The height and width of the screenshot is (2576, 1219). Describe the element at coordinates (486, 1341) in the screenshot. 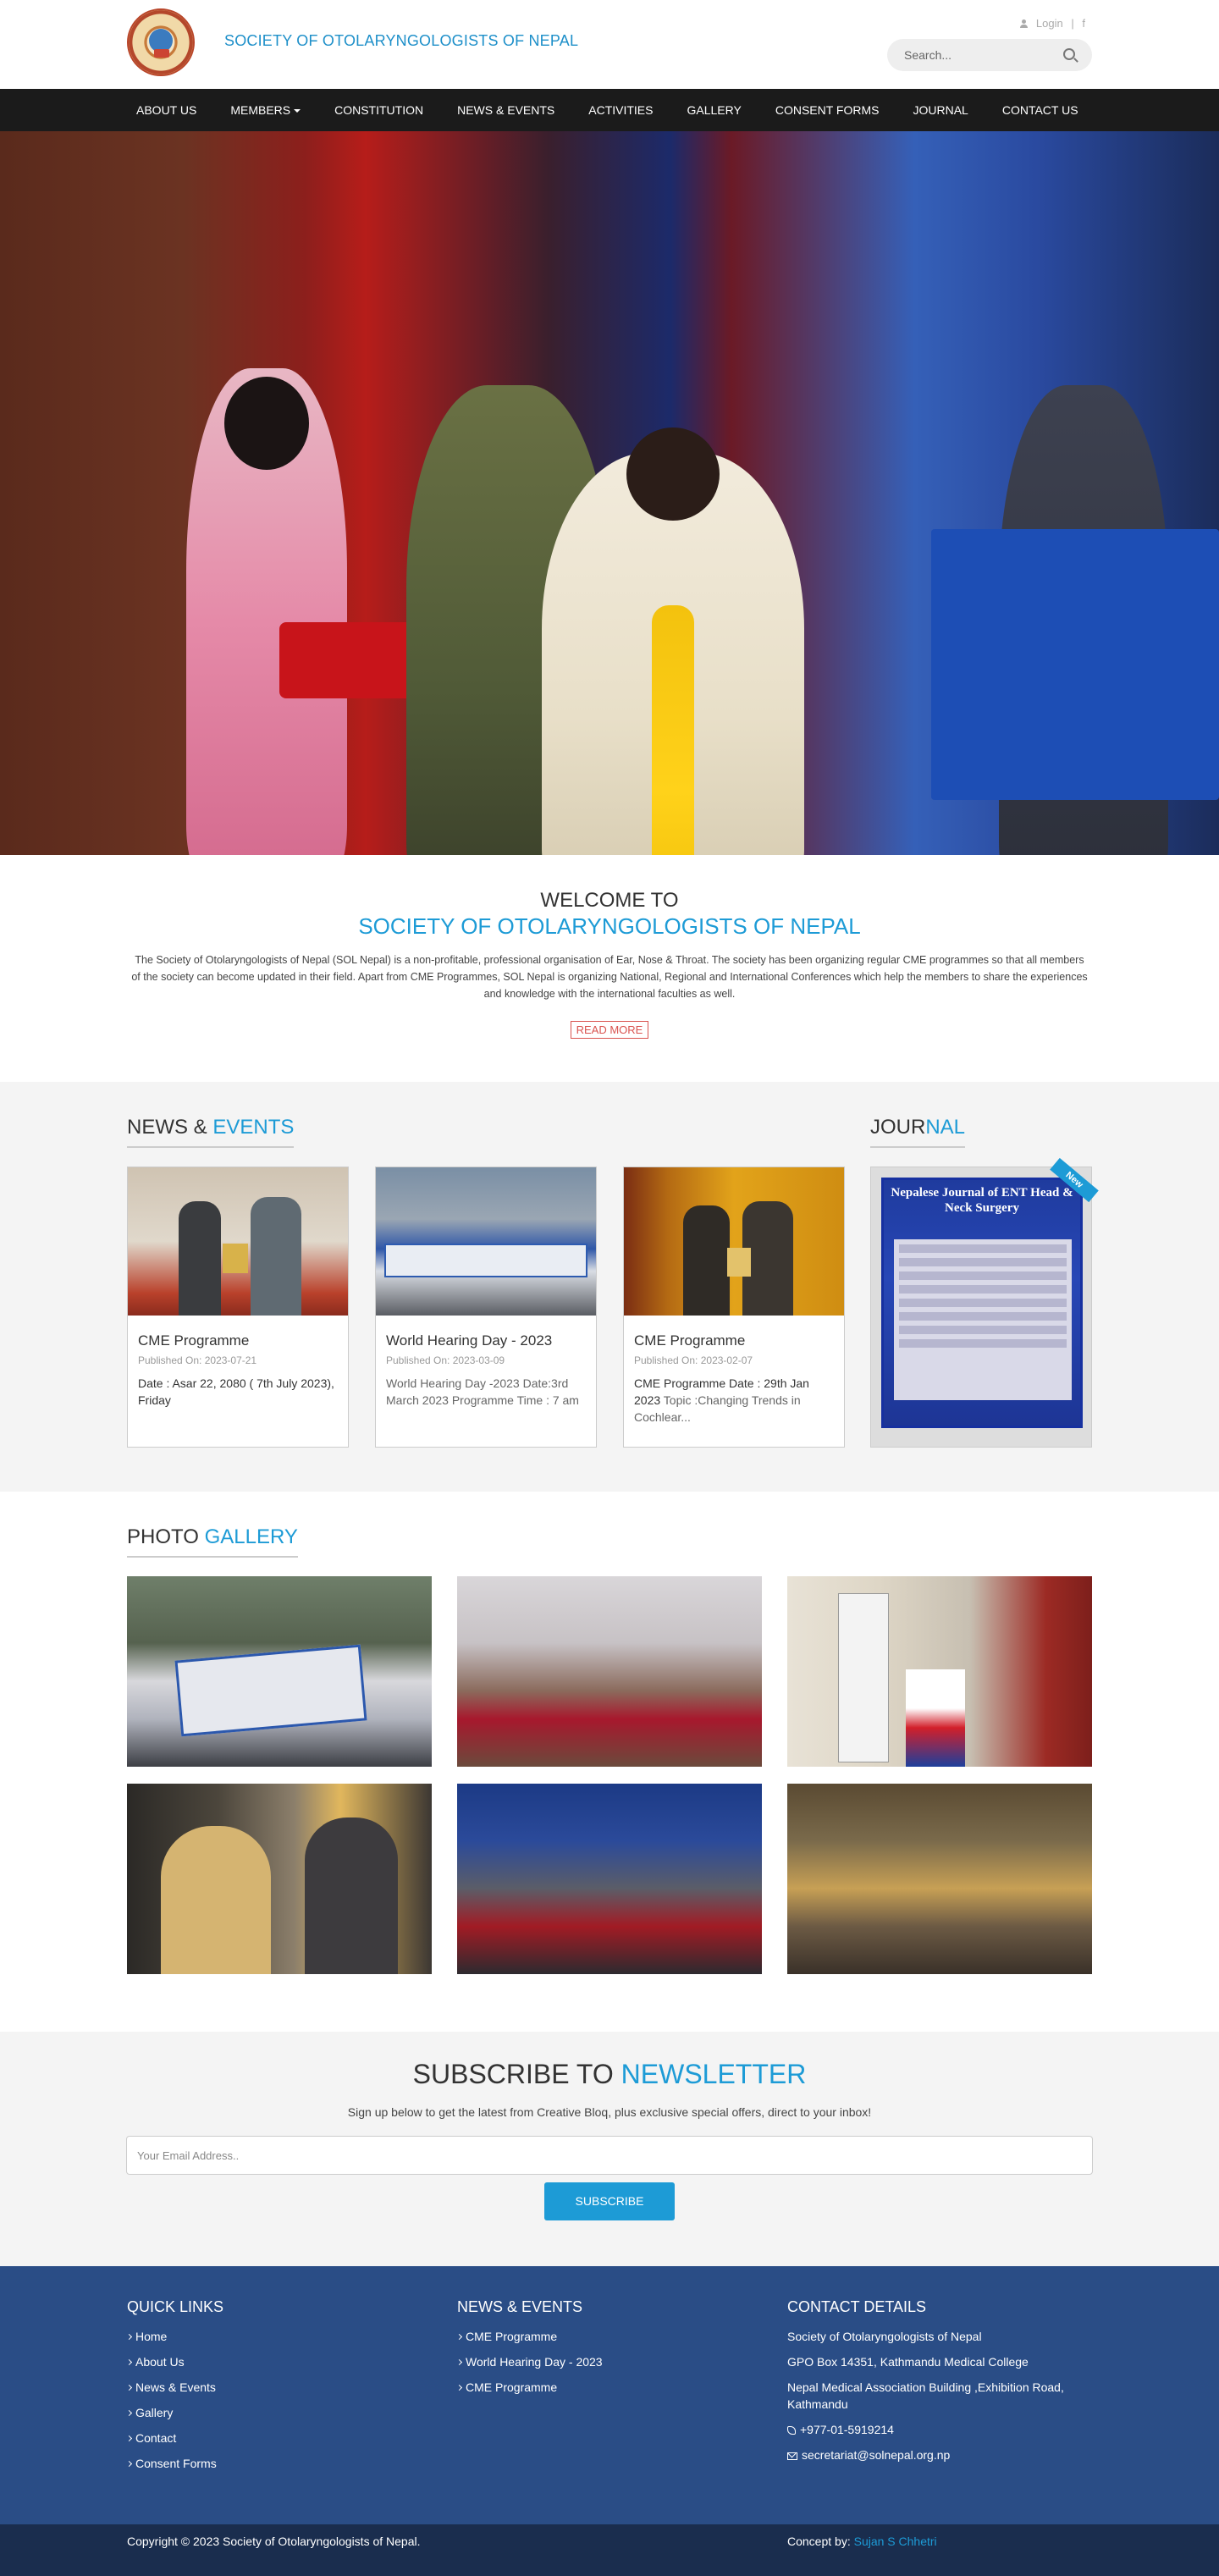

I see `news-card-title: World Hearing Day - 2023` at that location.